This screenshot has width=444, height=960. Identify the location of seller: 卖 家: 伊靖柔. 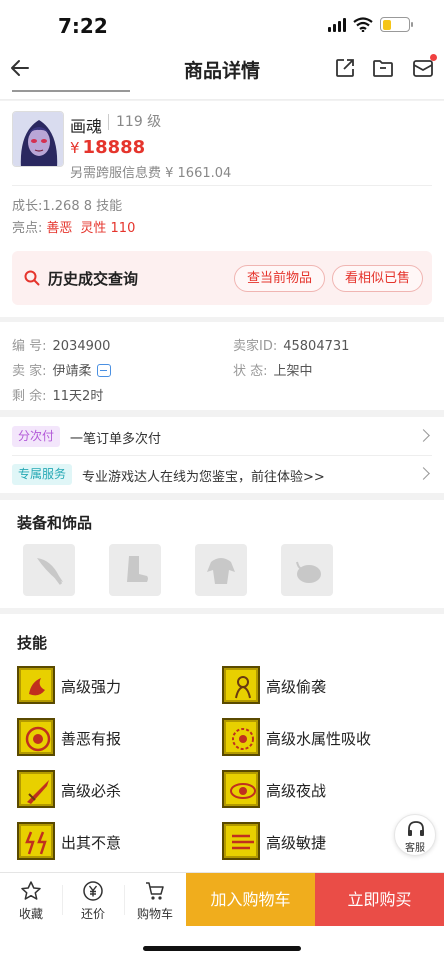
(61, 369).